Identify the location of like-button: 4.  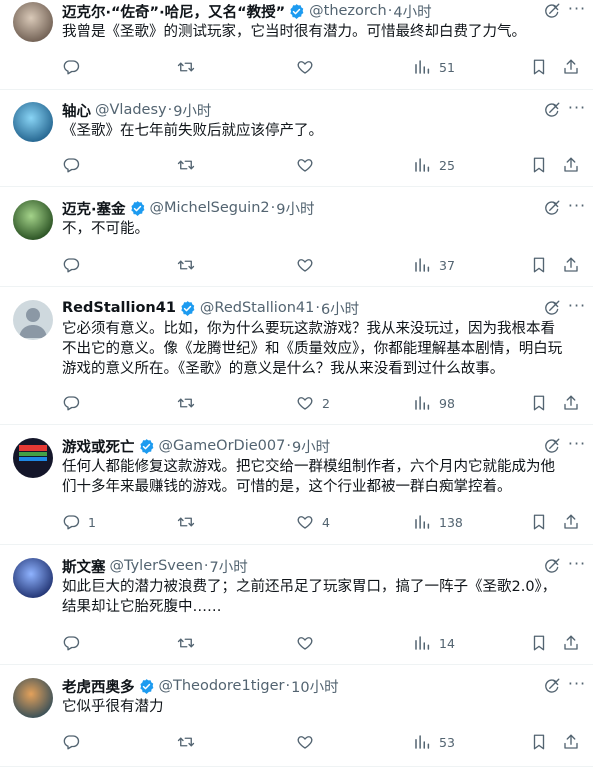
(313, 522).